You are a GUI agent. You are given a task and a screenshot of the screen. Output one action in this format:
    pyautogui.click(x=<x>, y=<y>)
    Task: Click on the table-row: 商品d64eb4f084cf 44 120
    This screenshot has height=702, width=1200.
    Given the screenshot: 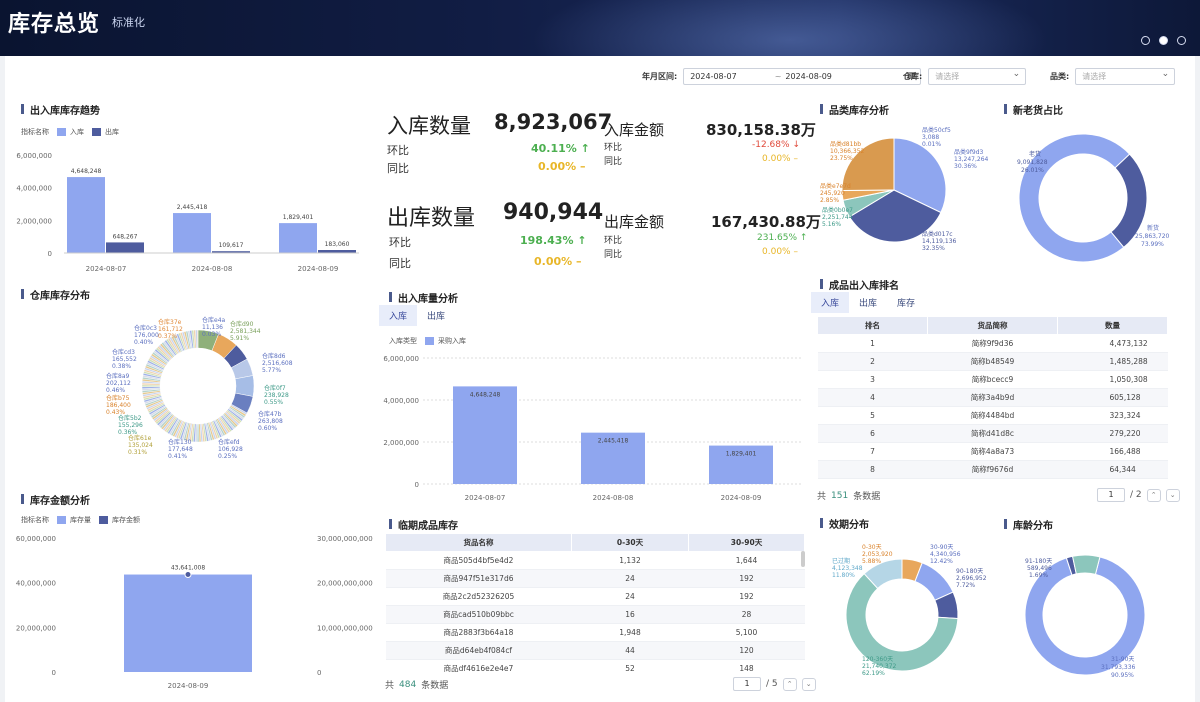 What is the action you would take?
    pyautogui.click(x=595, y=650)
    